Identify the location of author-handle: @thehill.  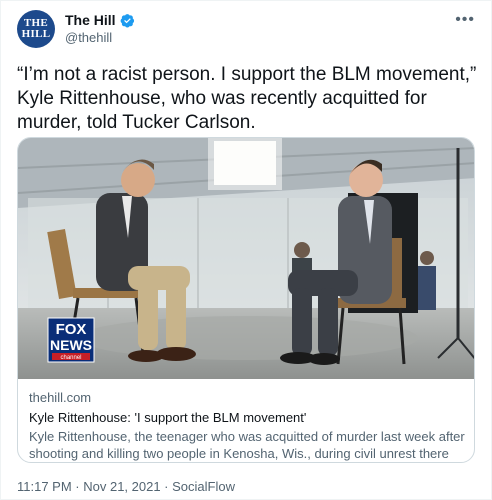
(88, 37).